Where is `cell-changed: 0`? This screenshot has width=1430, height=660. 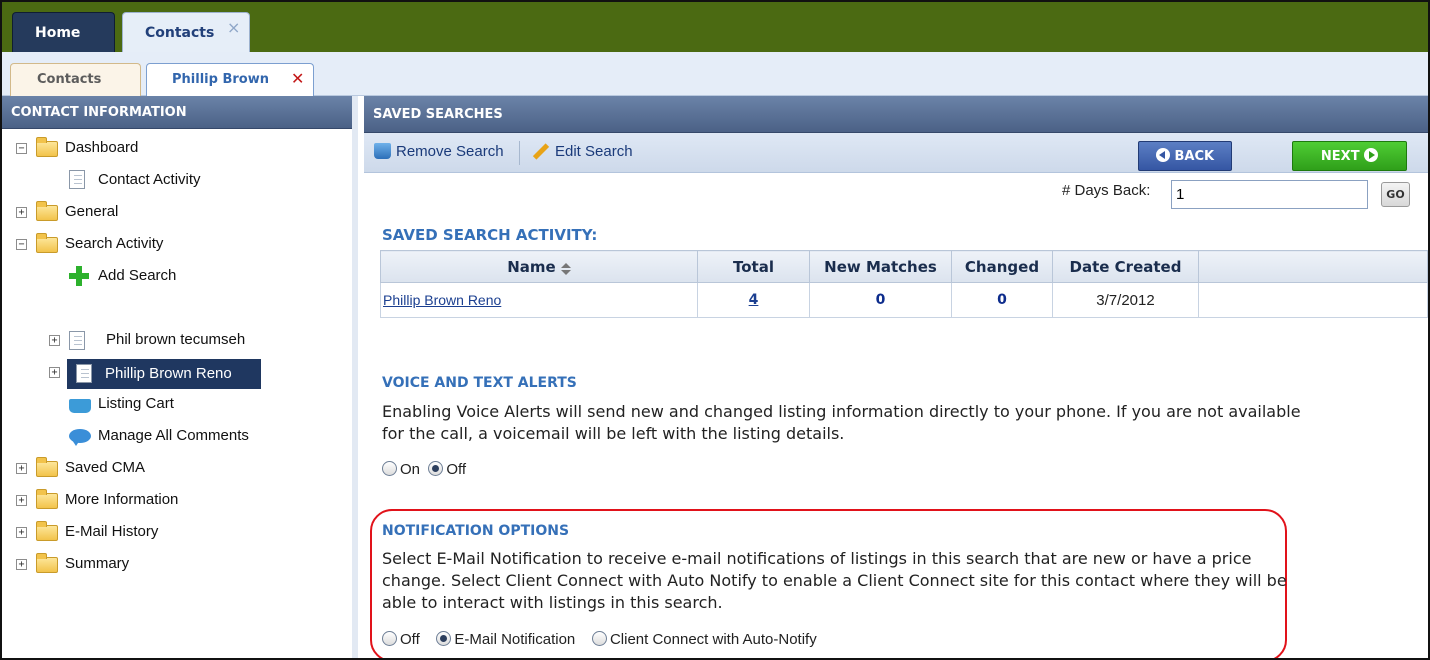
cell-changed: 0 is located at coordinates (1002, 300).